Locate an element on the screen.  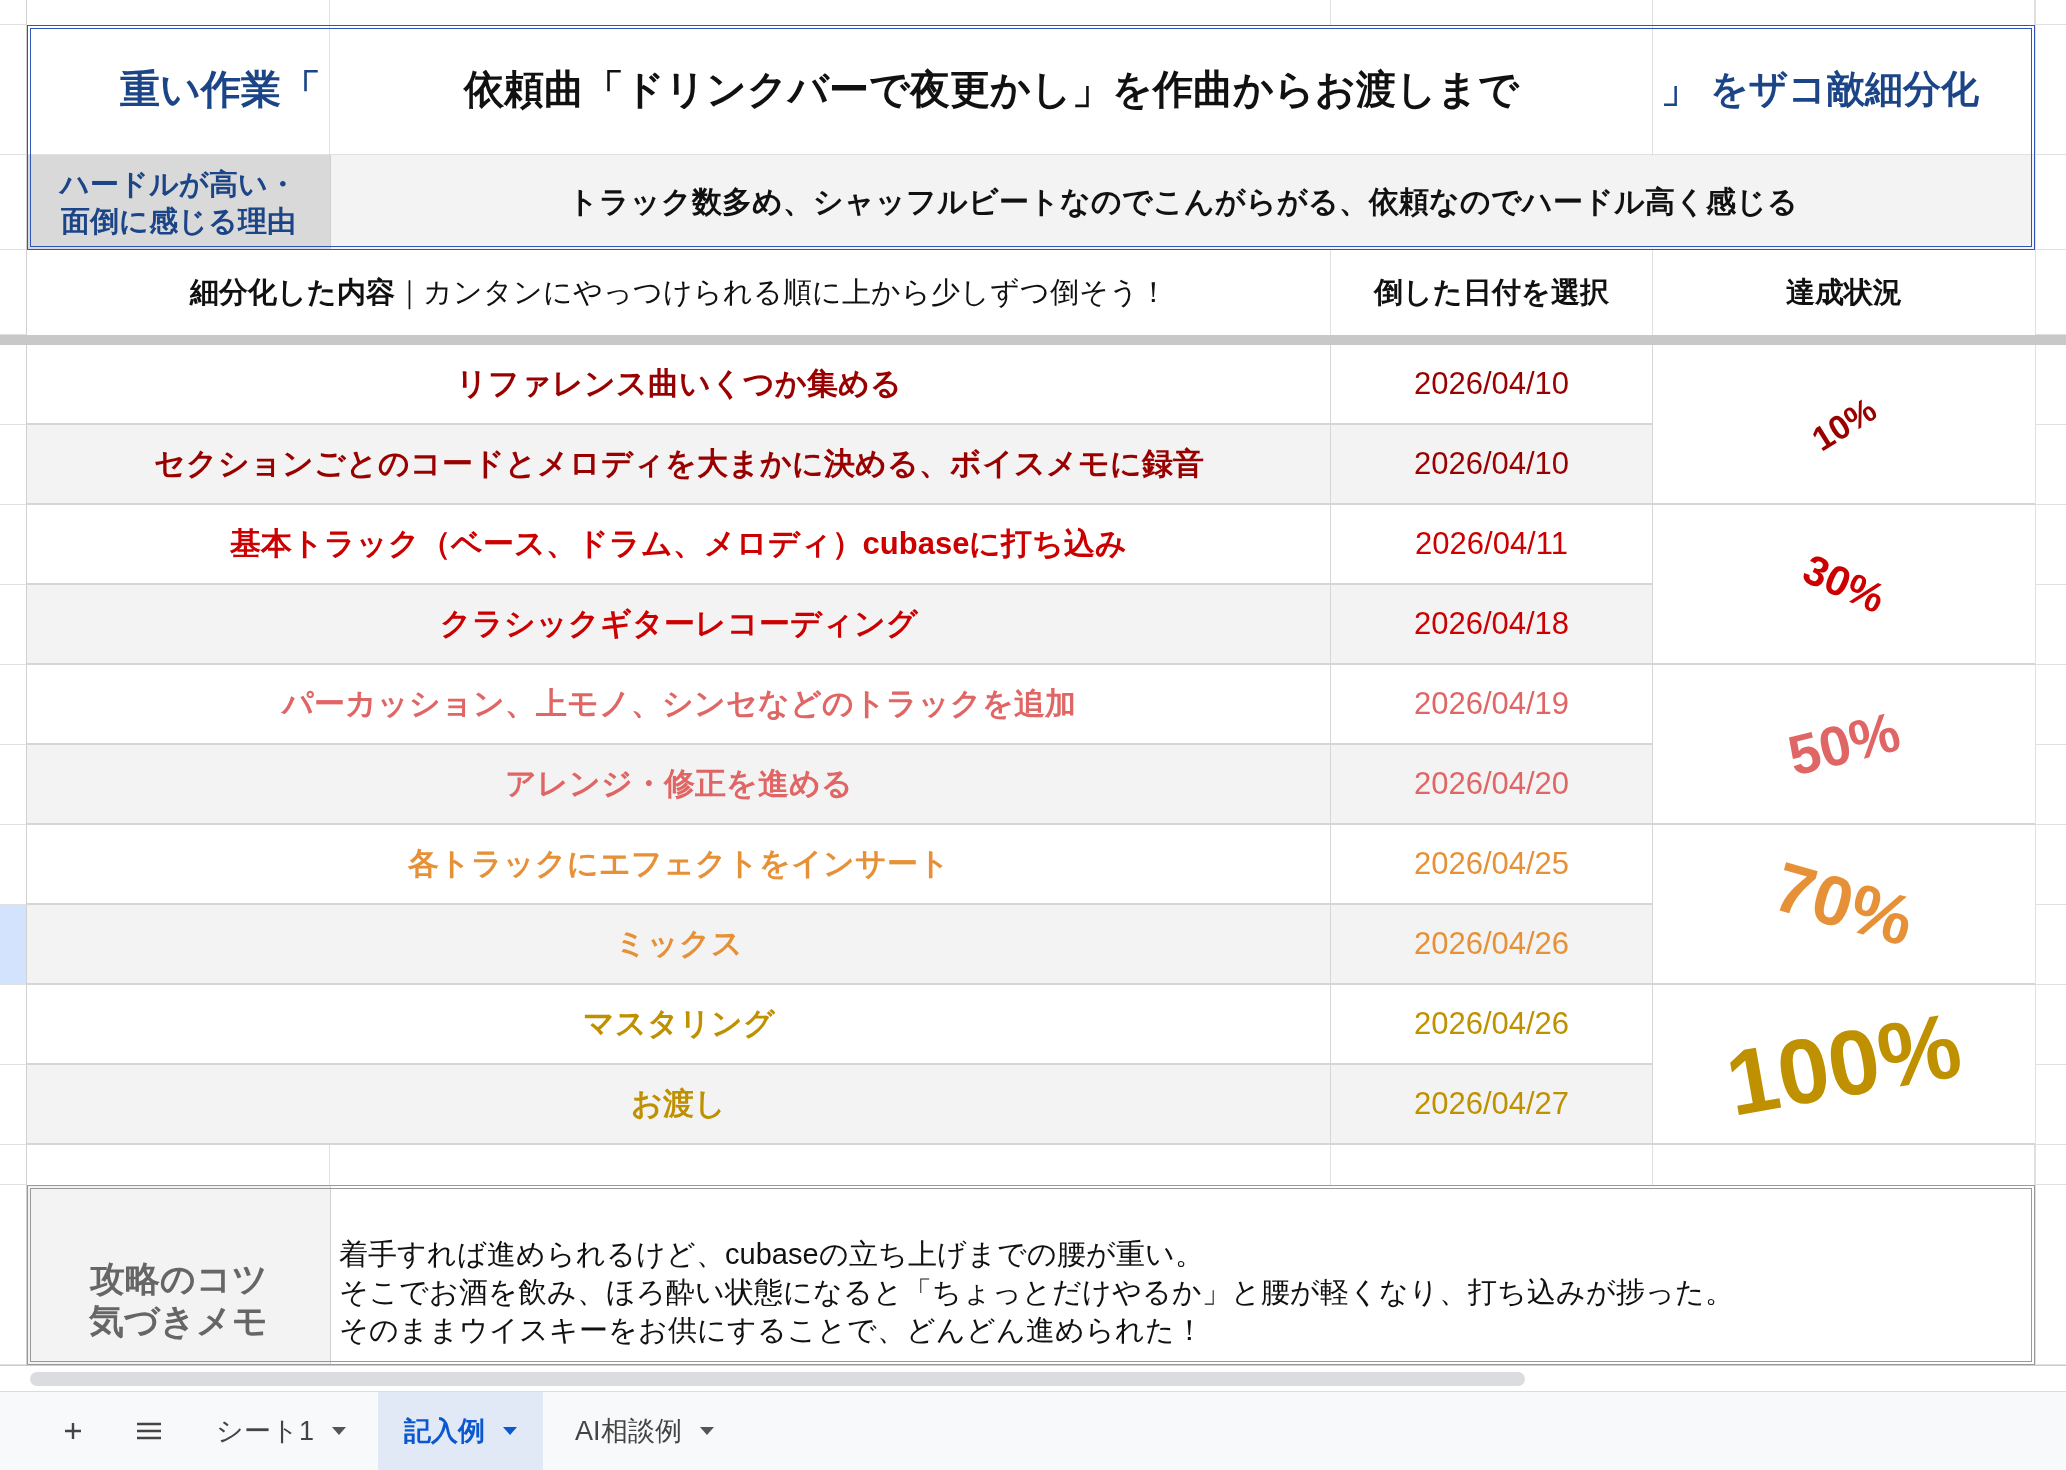
scrollbar-thumb is located at coordinates (777, 1378).